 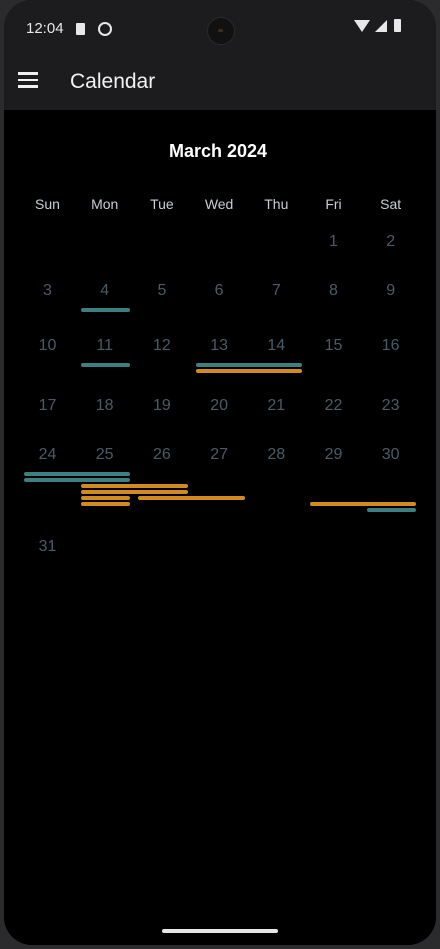 What do you see at coordinates (45, 28) in the screenshot?
I see `status-time: 12:04` at bounding box center [45, 28].